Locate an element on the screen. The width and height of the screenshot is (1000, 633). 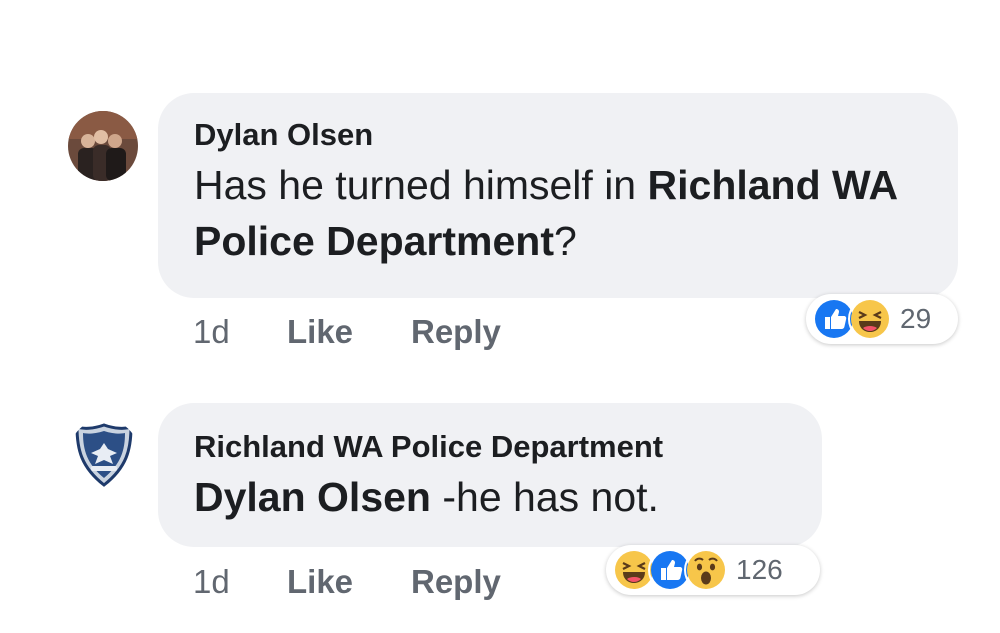
group-photo-avatar is located at coordinates (103, 146).